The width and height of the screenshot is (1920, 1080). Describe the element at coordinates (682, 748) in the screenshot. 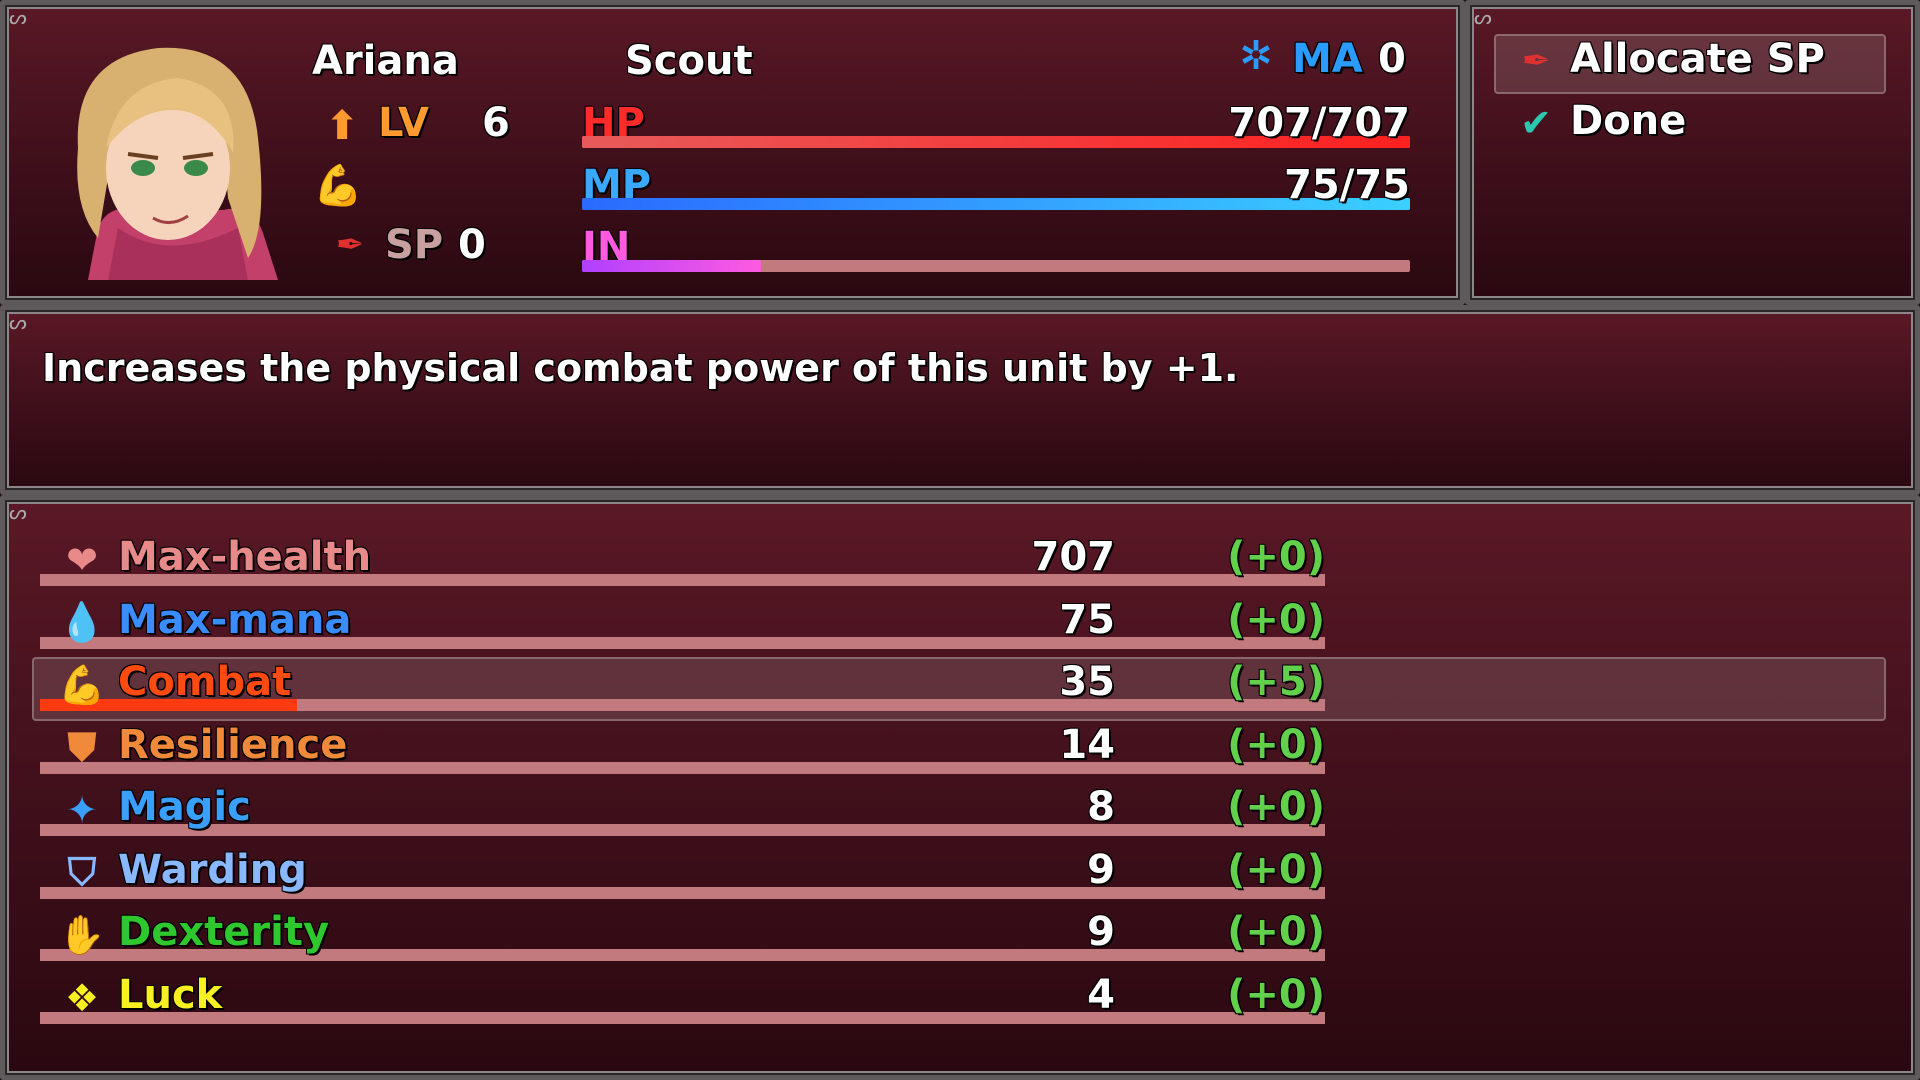

I see `stat-row-resilience: ⛊ Resilience 14 (+0)` at that location.